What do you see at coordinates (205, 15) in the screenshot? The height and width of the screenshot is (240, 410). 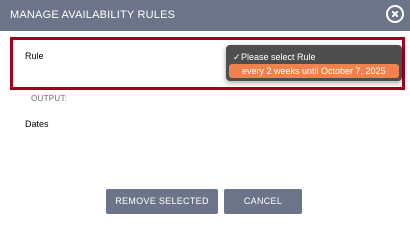 I see `dialog-header: MANAGE AVAILABILITY RULES` at bounding box center [205, 15].